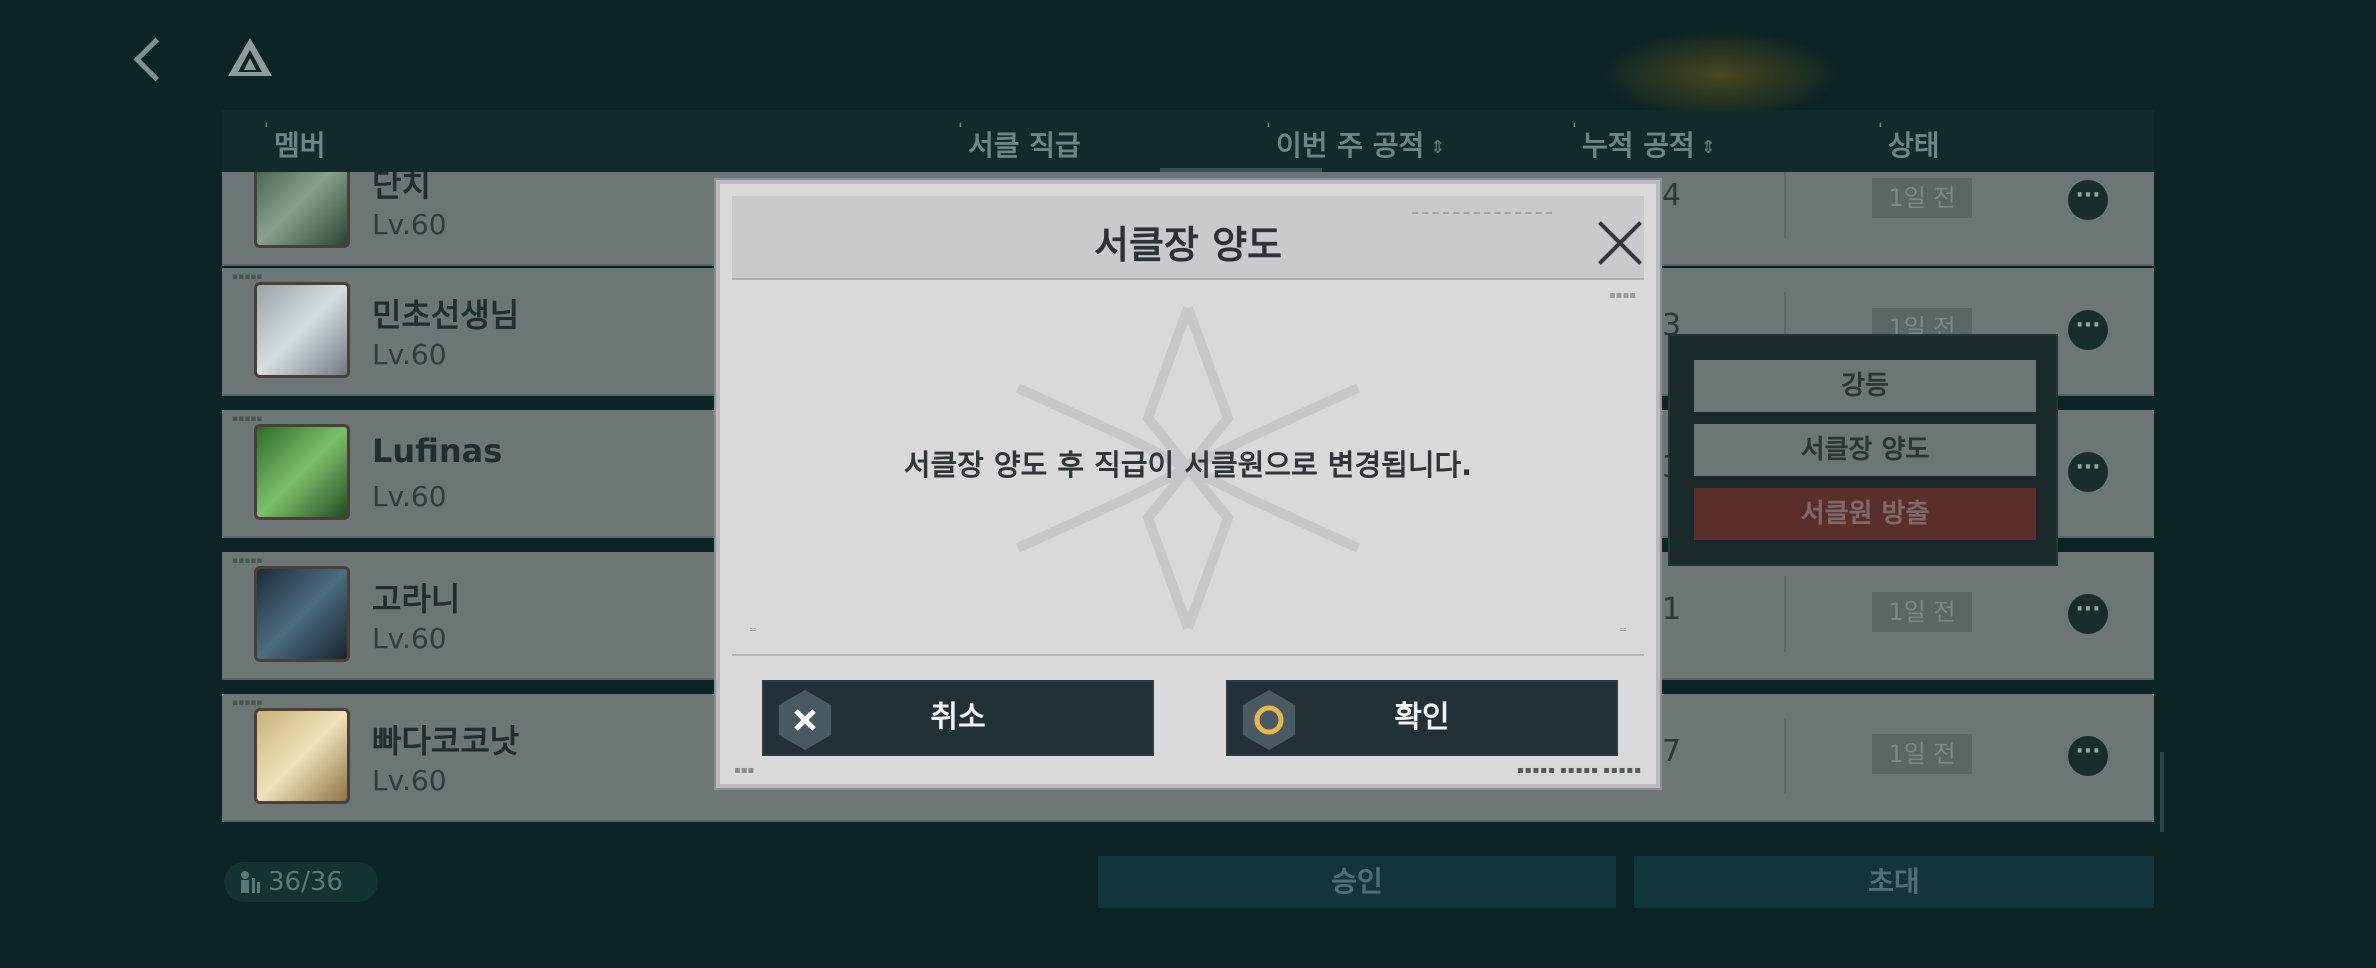 The image size is (2376, 968). Describe the element at coordinates (305, 882) in the screenshot. I see `member-count-text: 36/36` at that location.